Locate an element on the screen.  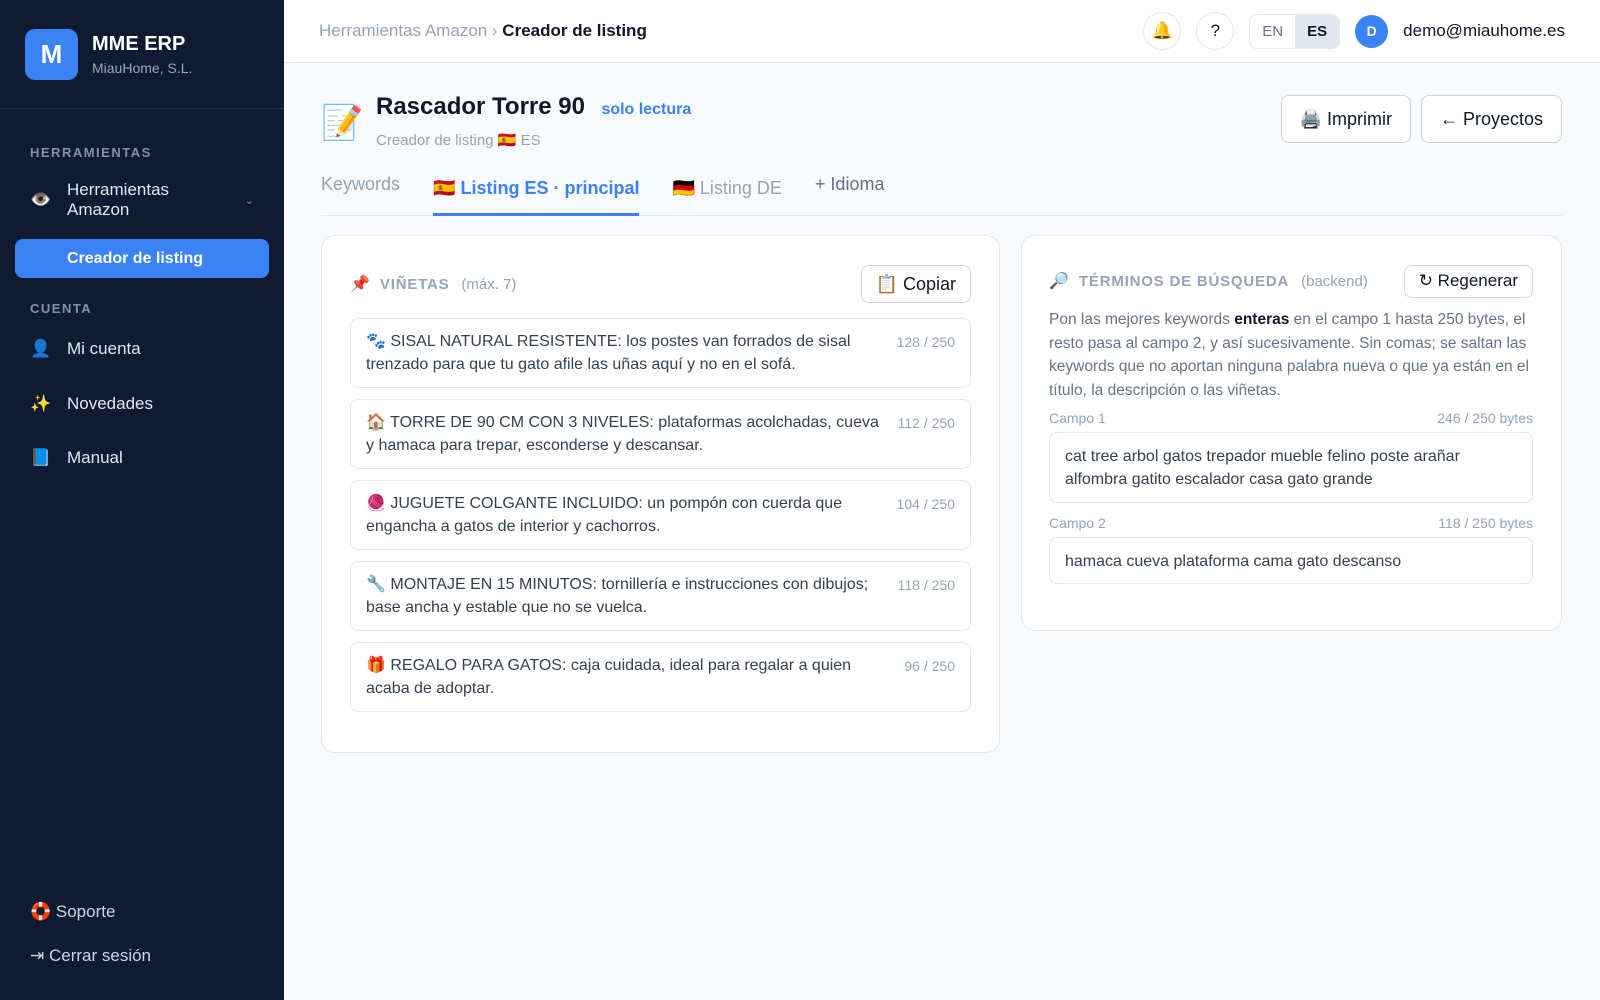
breadcrumb: Herramientas Amazon › Creador de listing is located at coordinates (483, 31).